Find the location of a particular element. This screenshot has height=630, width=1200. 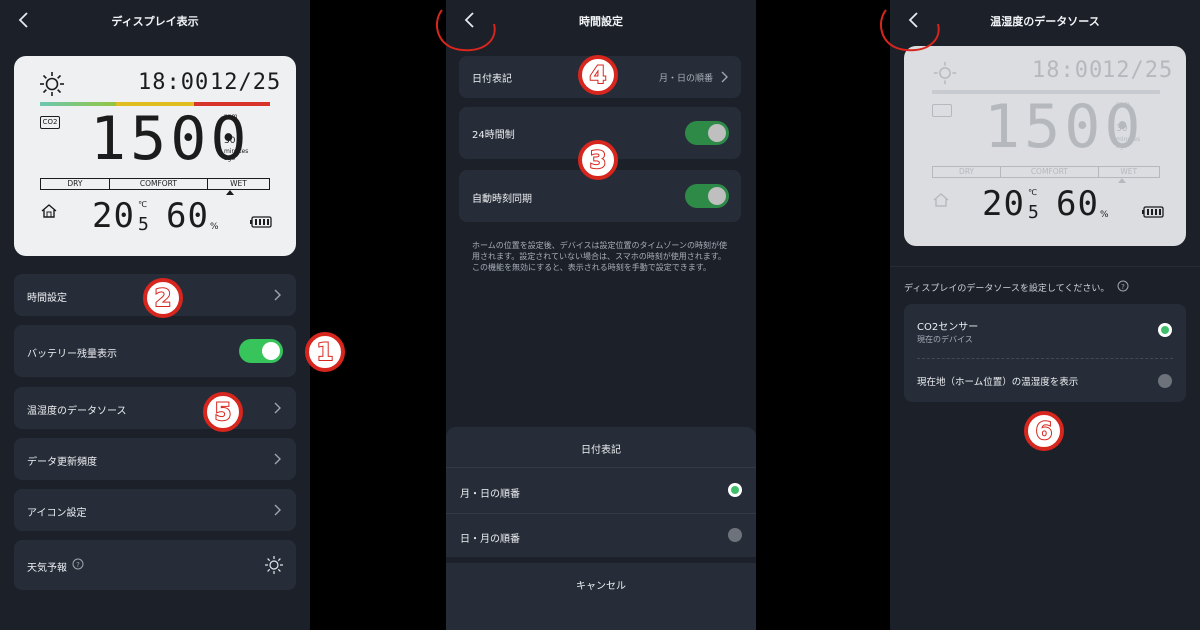

co2-label: CO2 is located at coordinates (50, 122).